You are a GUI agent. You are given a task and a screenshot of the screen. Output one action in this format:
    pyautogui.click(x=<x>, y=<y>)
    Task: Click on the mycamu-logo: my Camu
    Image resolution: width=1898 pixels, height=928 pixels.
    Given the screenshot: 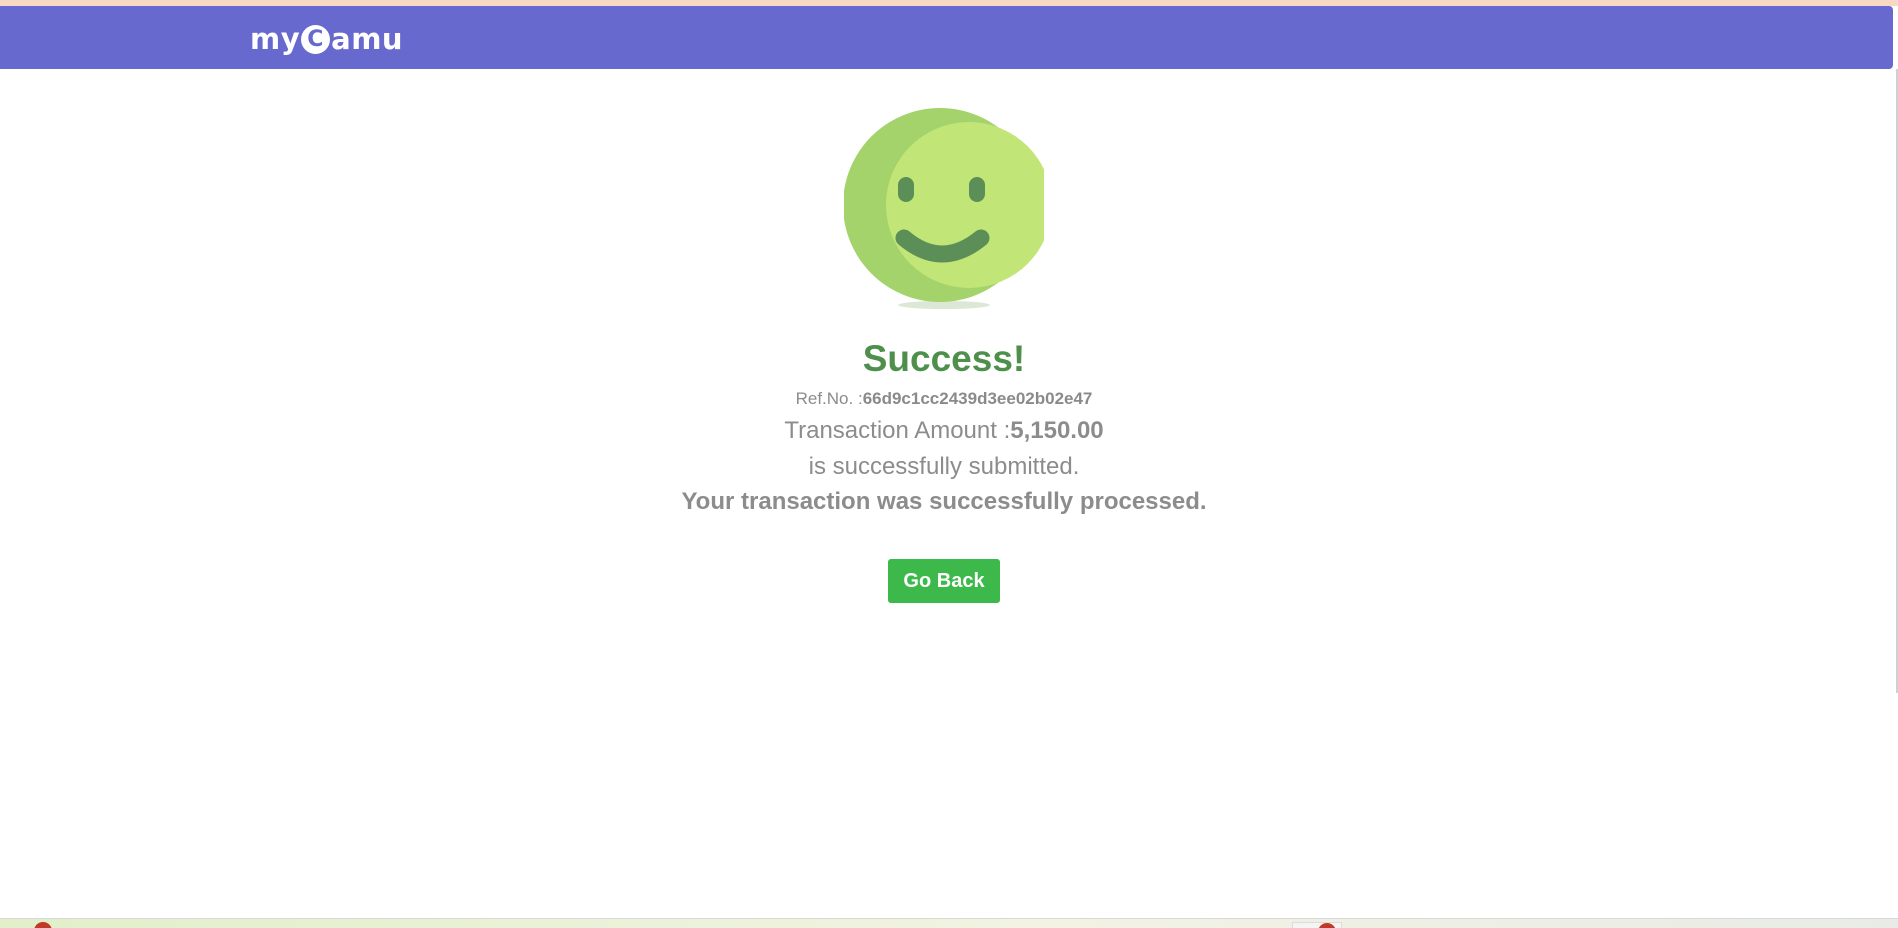 What is the action you would take?
    pyautogui.click(x=327, y=39)
    